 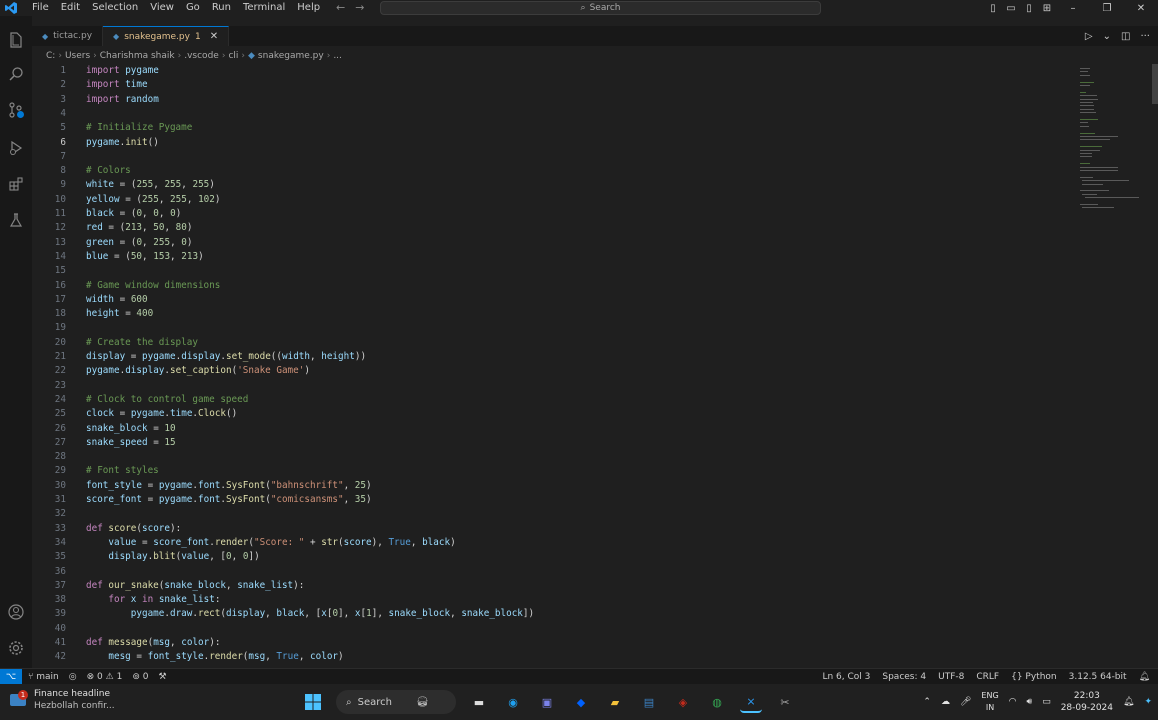 I want to click on menu-run: Run, so click(x=221, y=8).